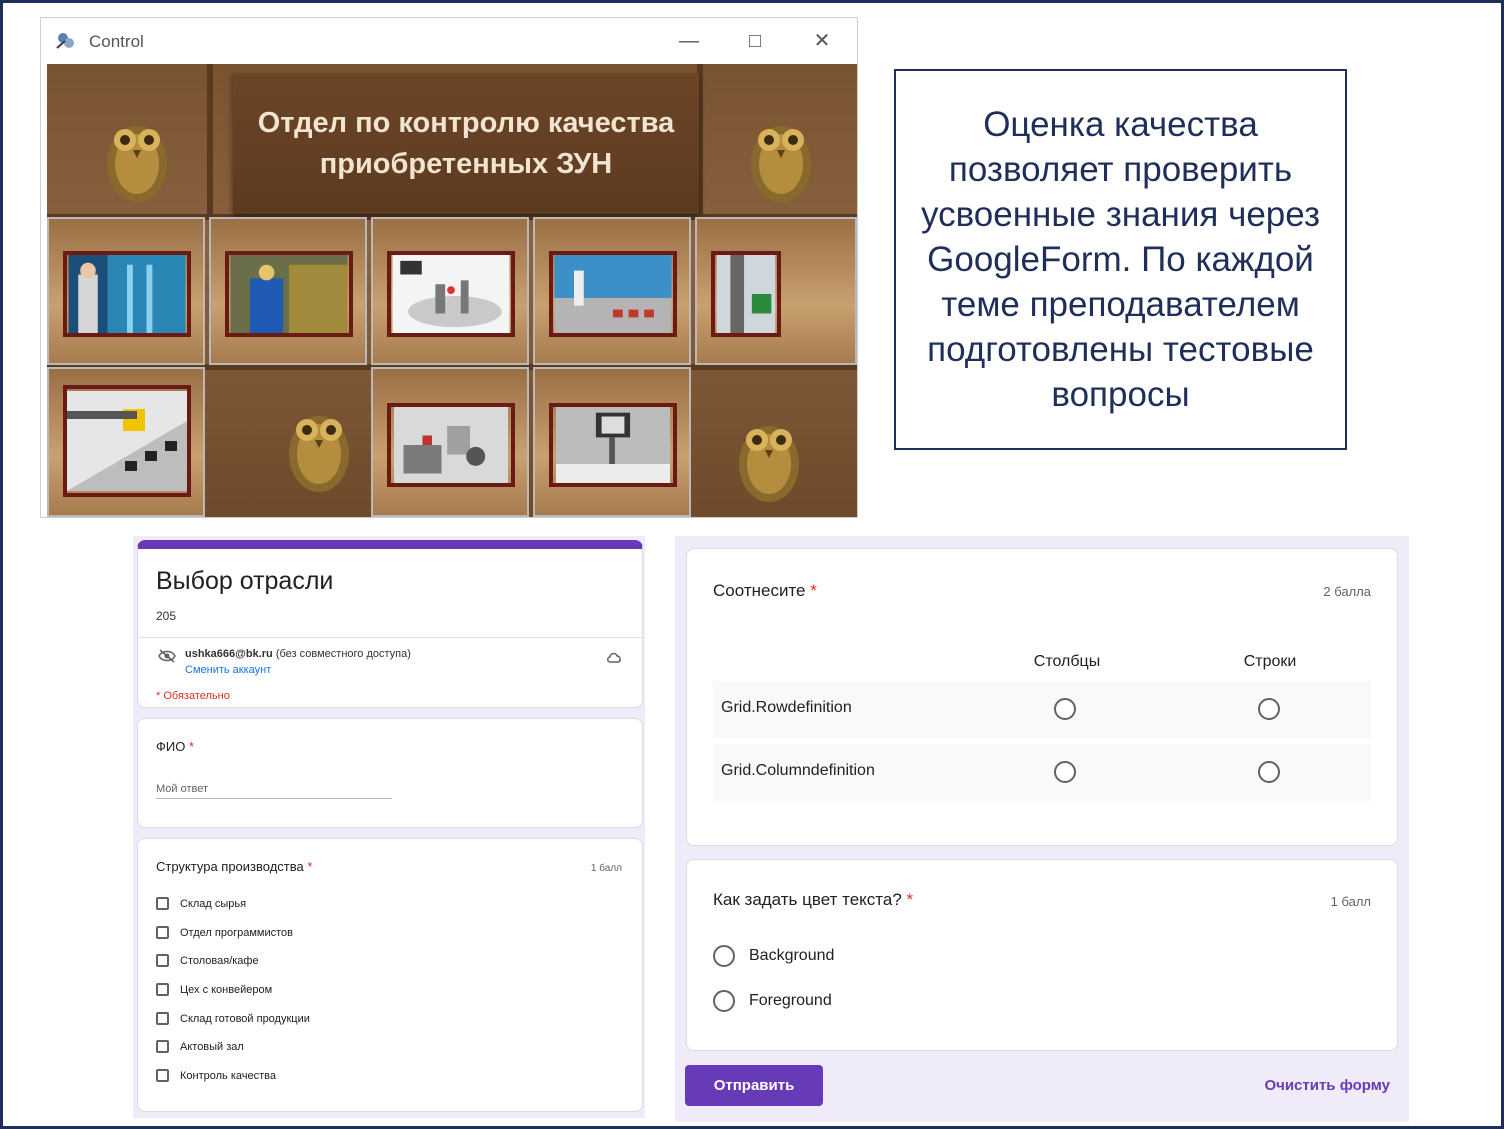 Image resolution: width=1504 pixels, height=1129 pixels. Describe the element at coordinates (755, 41) in the screenshot. I see `maximize-icon: □` at that location.